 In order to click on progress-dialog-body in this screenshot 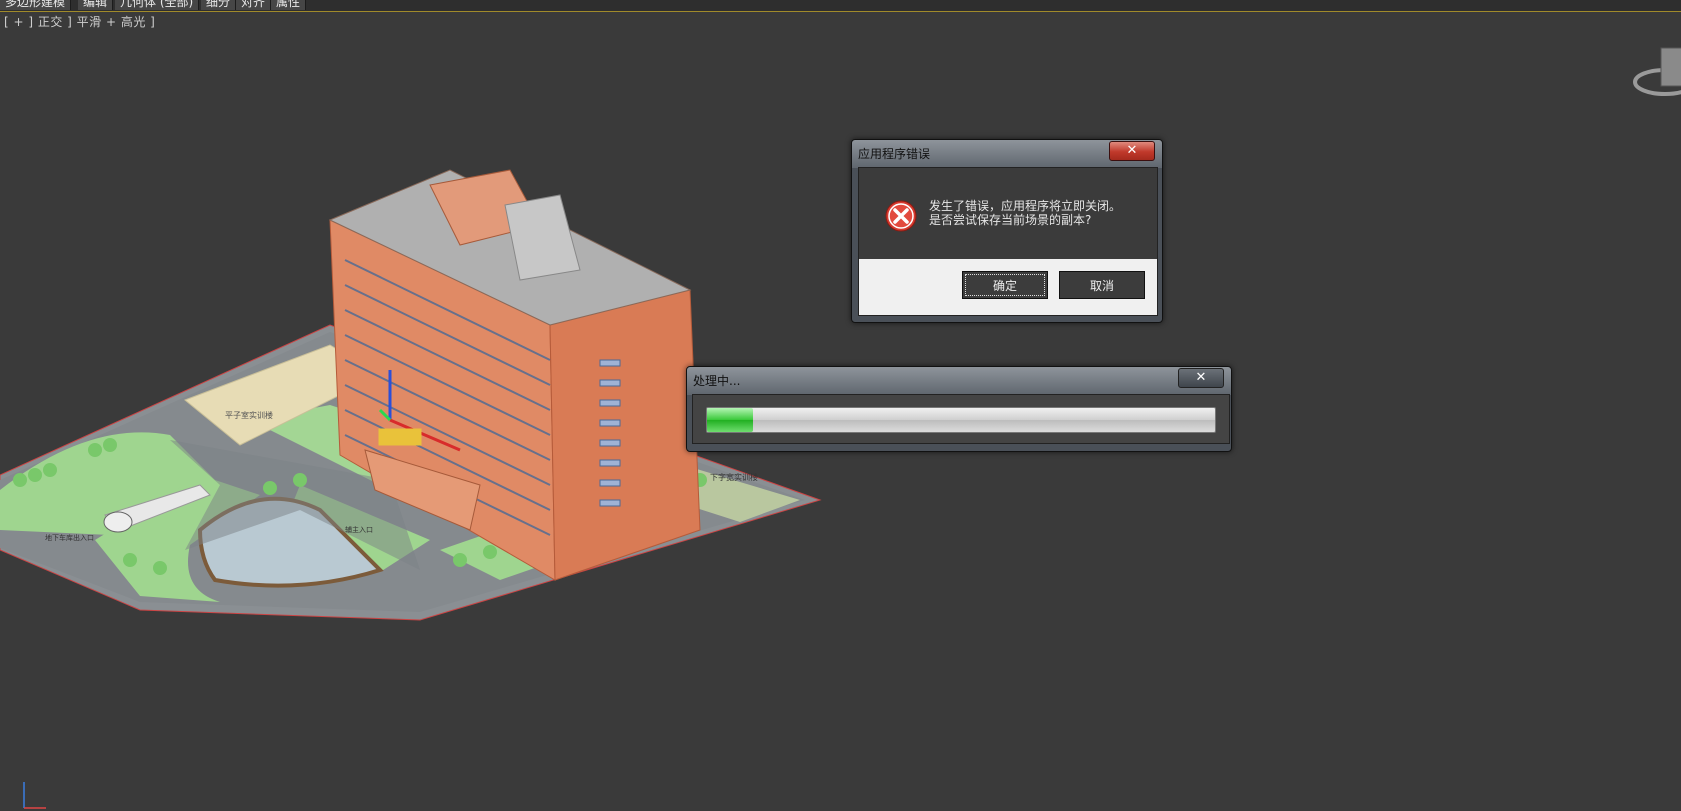, I will do `click(961, 419)`.